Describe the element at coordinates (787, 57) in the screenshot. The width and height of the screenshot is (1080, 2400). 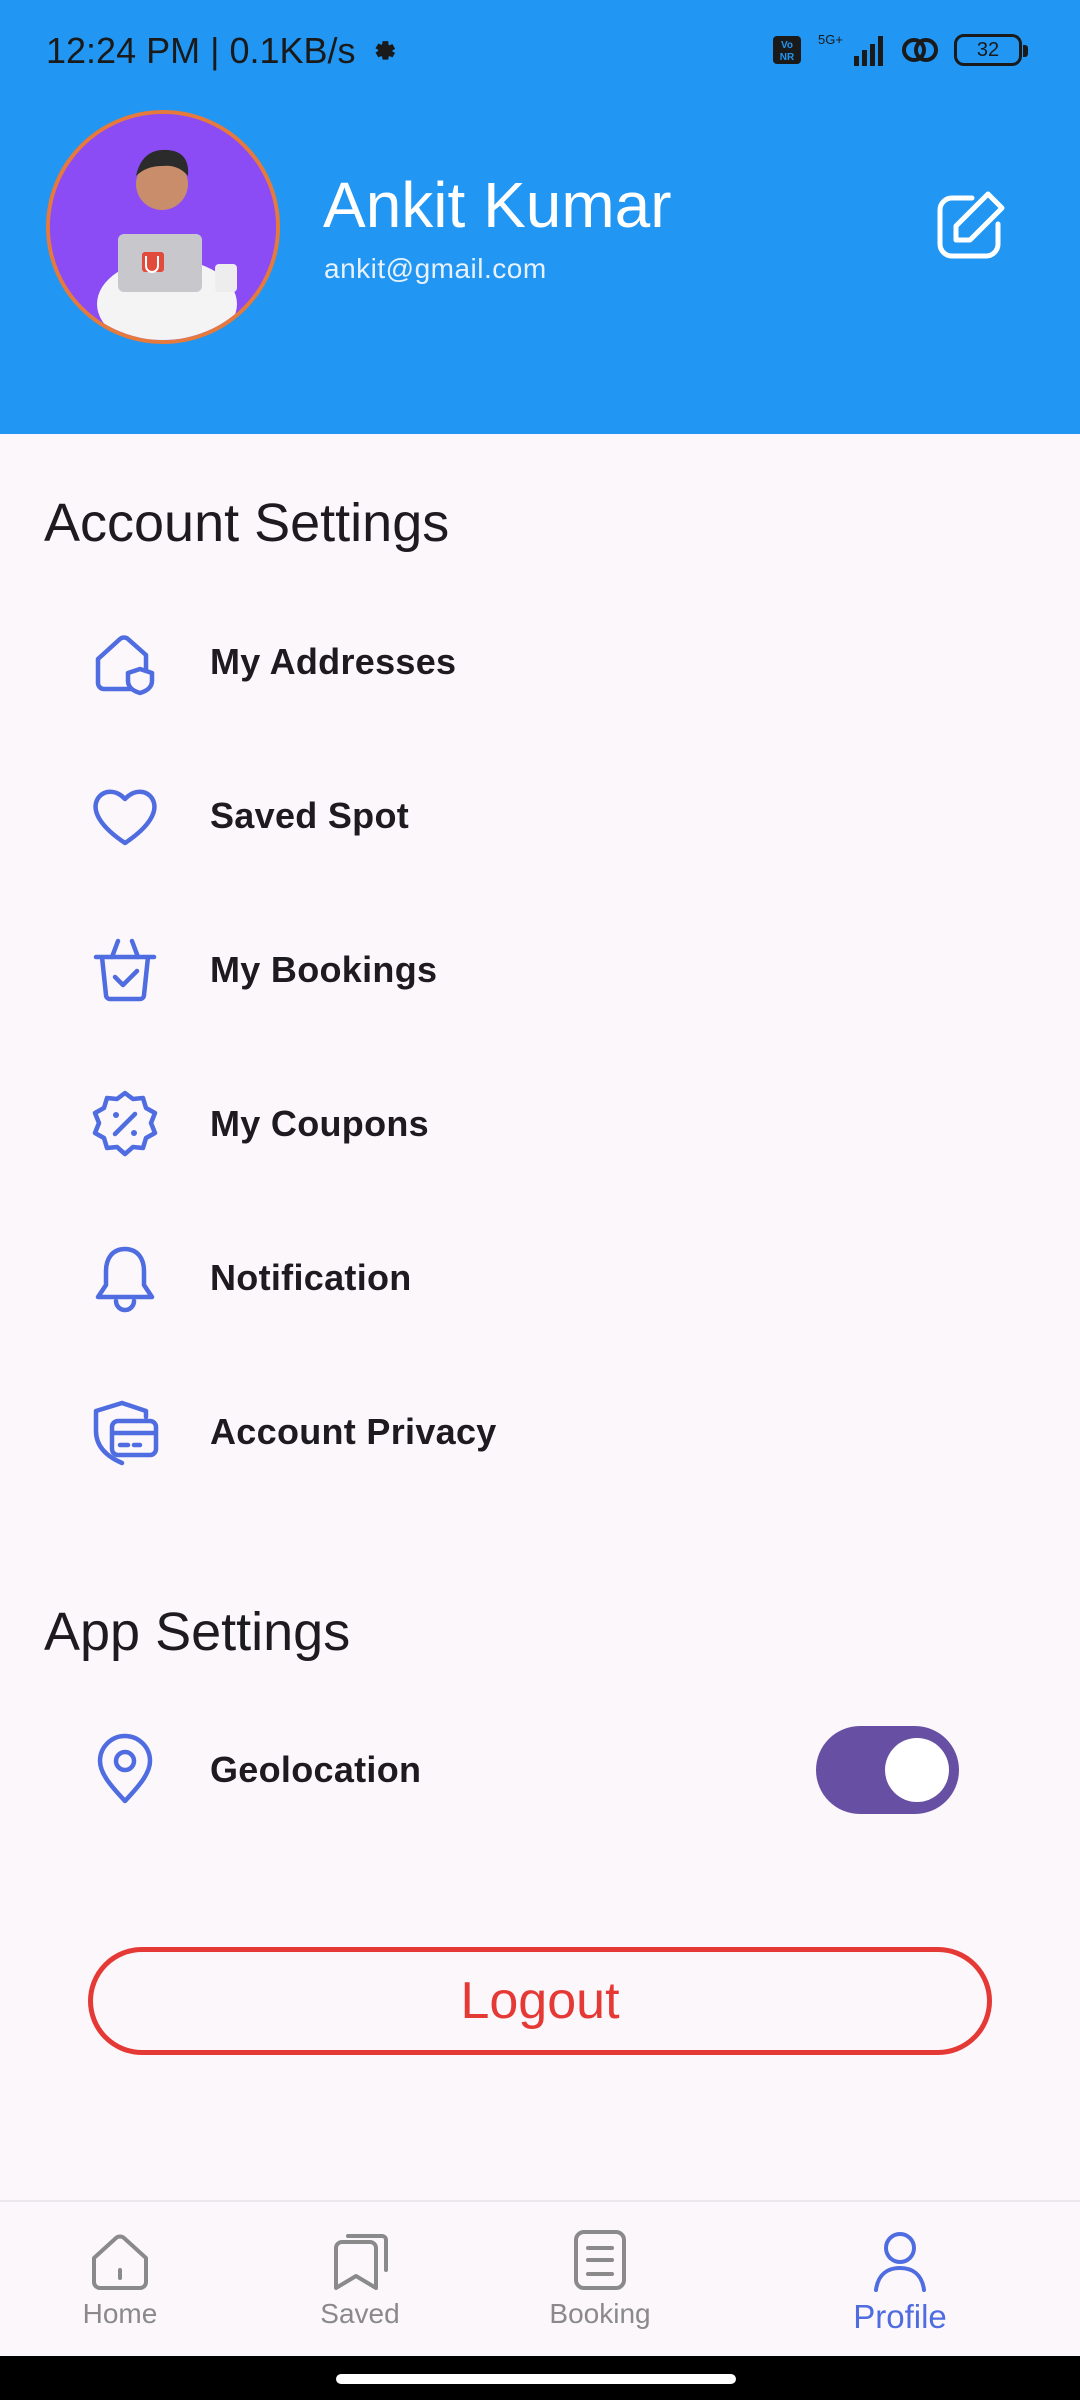
I see `svg-text: NR` at that location.